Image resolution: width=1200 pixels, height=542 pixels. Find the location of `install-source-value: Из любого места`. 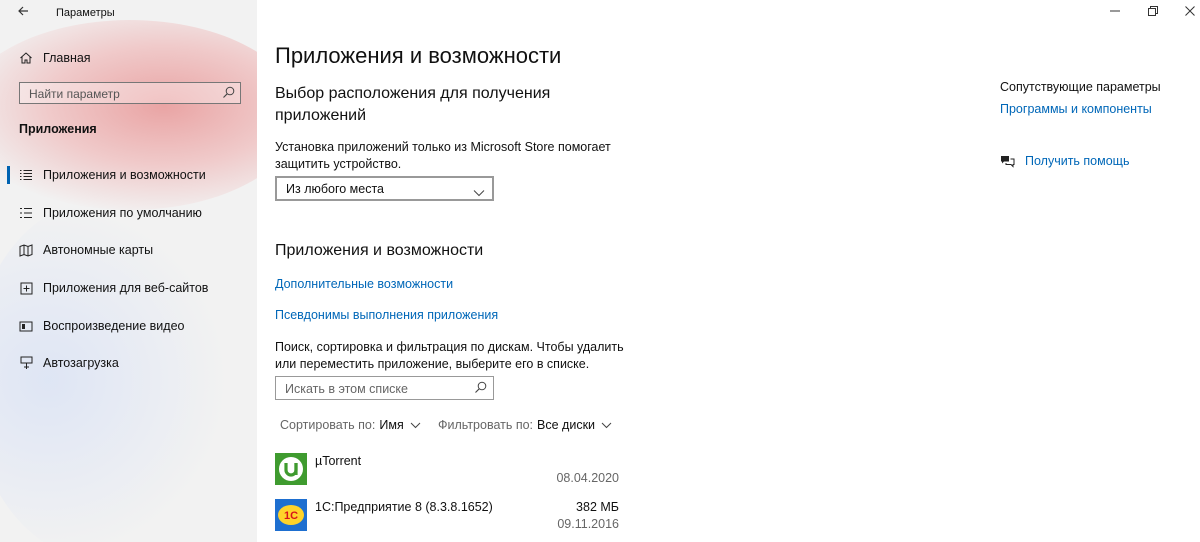

install-source-value: Из любого места is located at coordinates (335, 189).